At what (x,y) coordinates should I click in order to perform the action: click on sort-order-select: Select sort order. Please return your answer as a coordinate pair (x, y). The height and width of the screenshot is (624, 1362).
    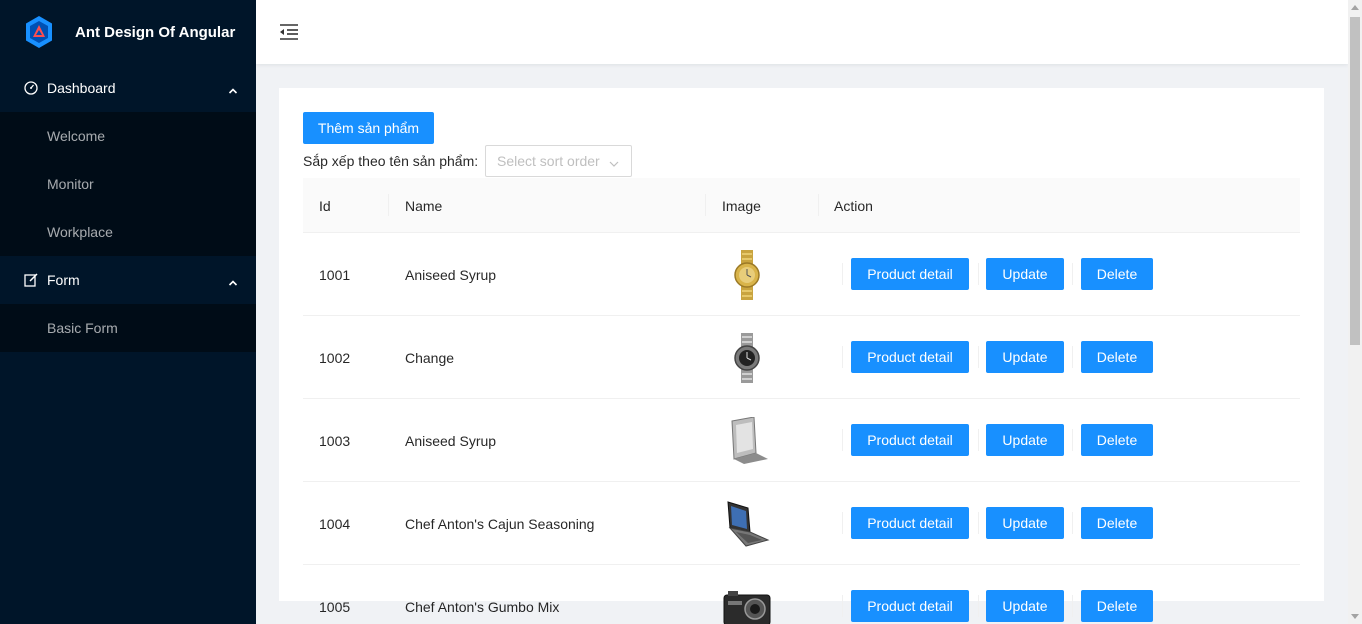
    Looking at the image, I should click on (558, 161).